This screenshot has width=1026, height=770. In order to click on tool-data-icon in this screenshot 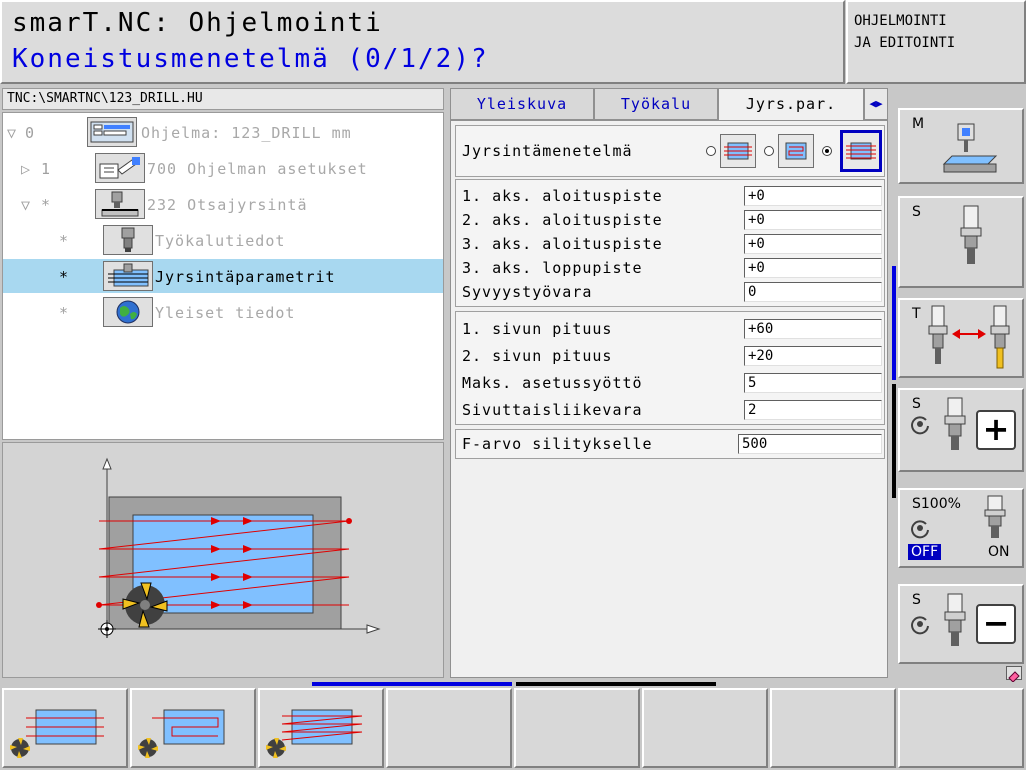, I will do `click(128, 240)`.